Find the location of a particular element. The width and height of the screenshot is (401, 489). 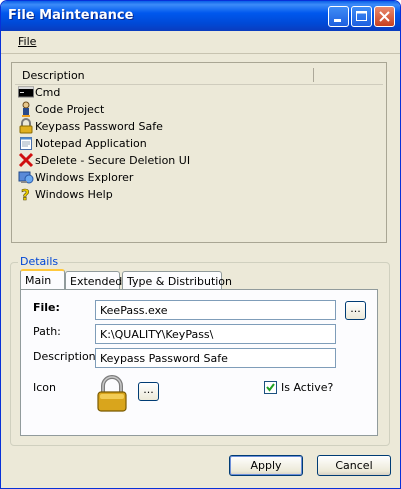

maximize-icon is located at coordinates (361, 16).